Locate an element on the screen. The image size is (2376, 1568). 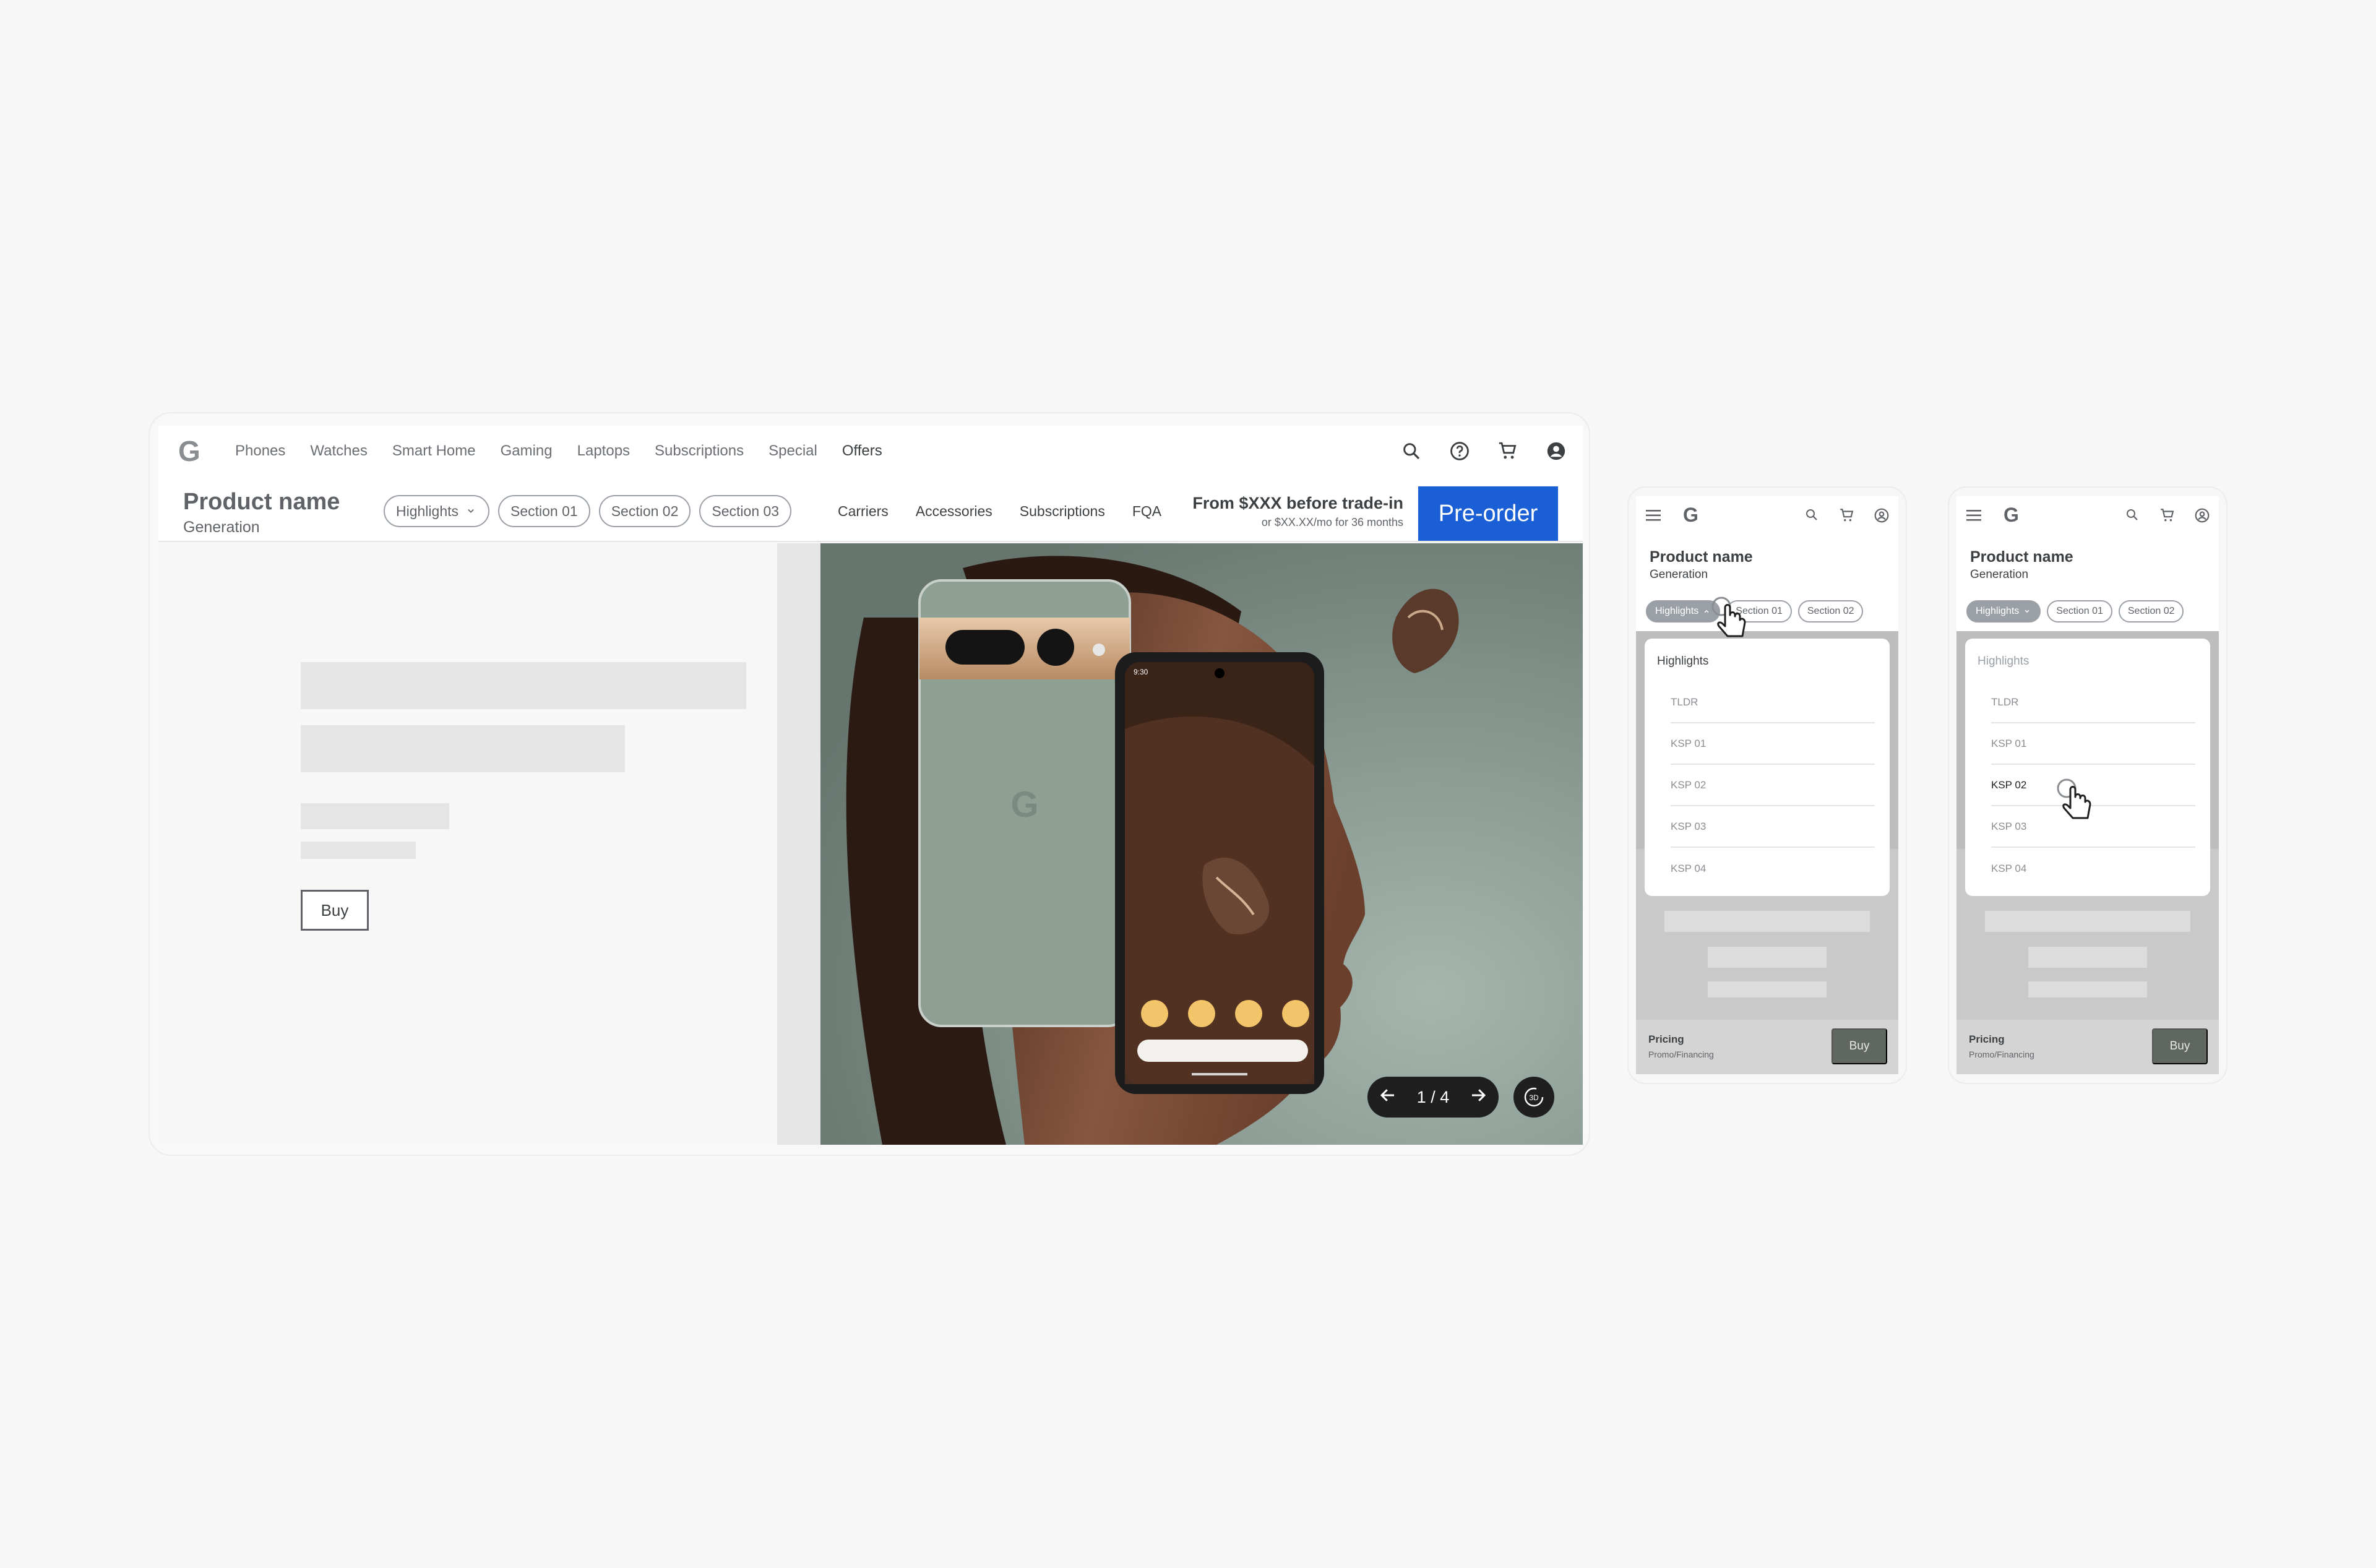
preorder-button: Pre-order is located at coordinates (1488, 513).